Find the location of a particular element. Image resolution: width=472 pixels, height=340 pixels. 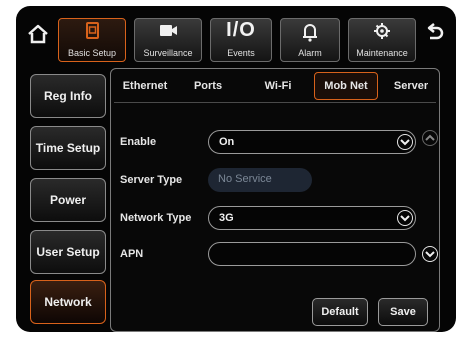

apn-input is located at coordinates (312, 254).